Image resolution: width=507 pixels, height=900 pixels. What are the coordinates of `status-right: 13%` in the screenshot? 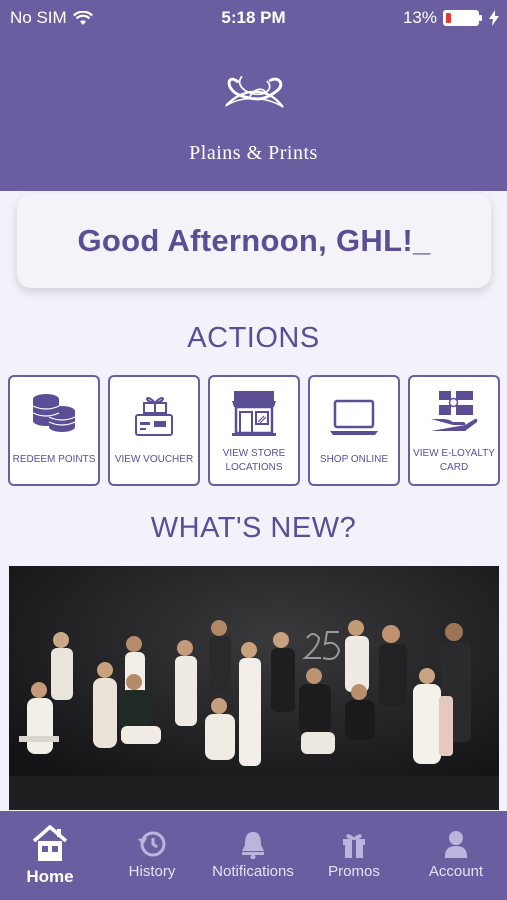 It's located at (451, 18).